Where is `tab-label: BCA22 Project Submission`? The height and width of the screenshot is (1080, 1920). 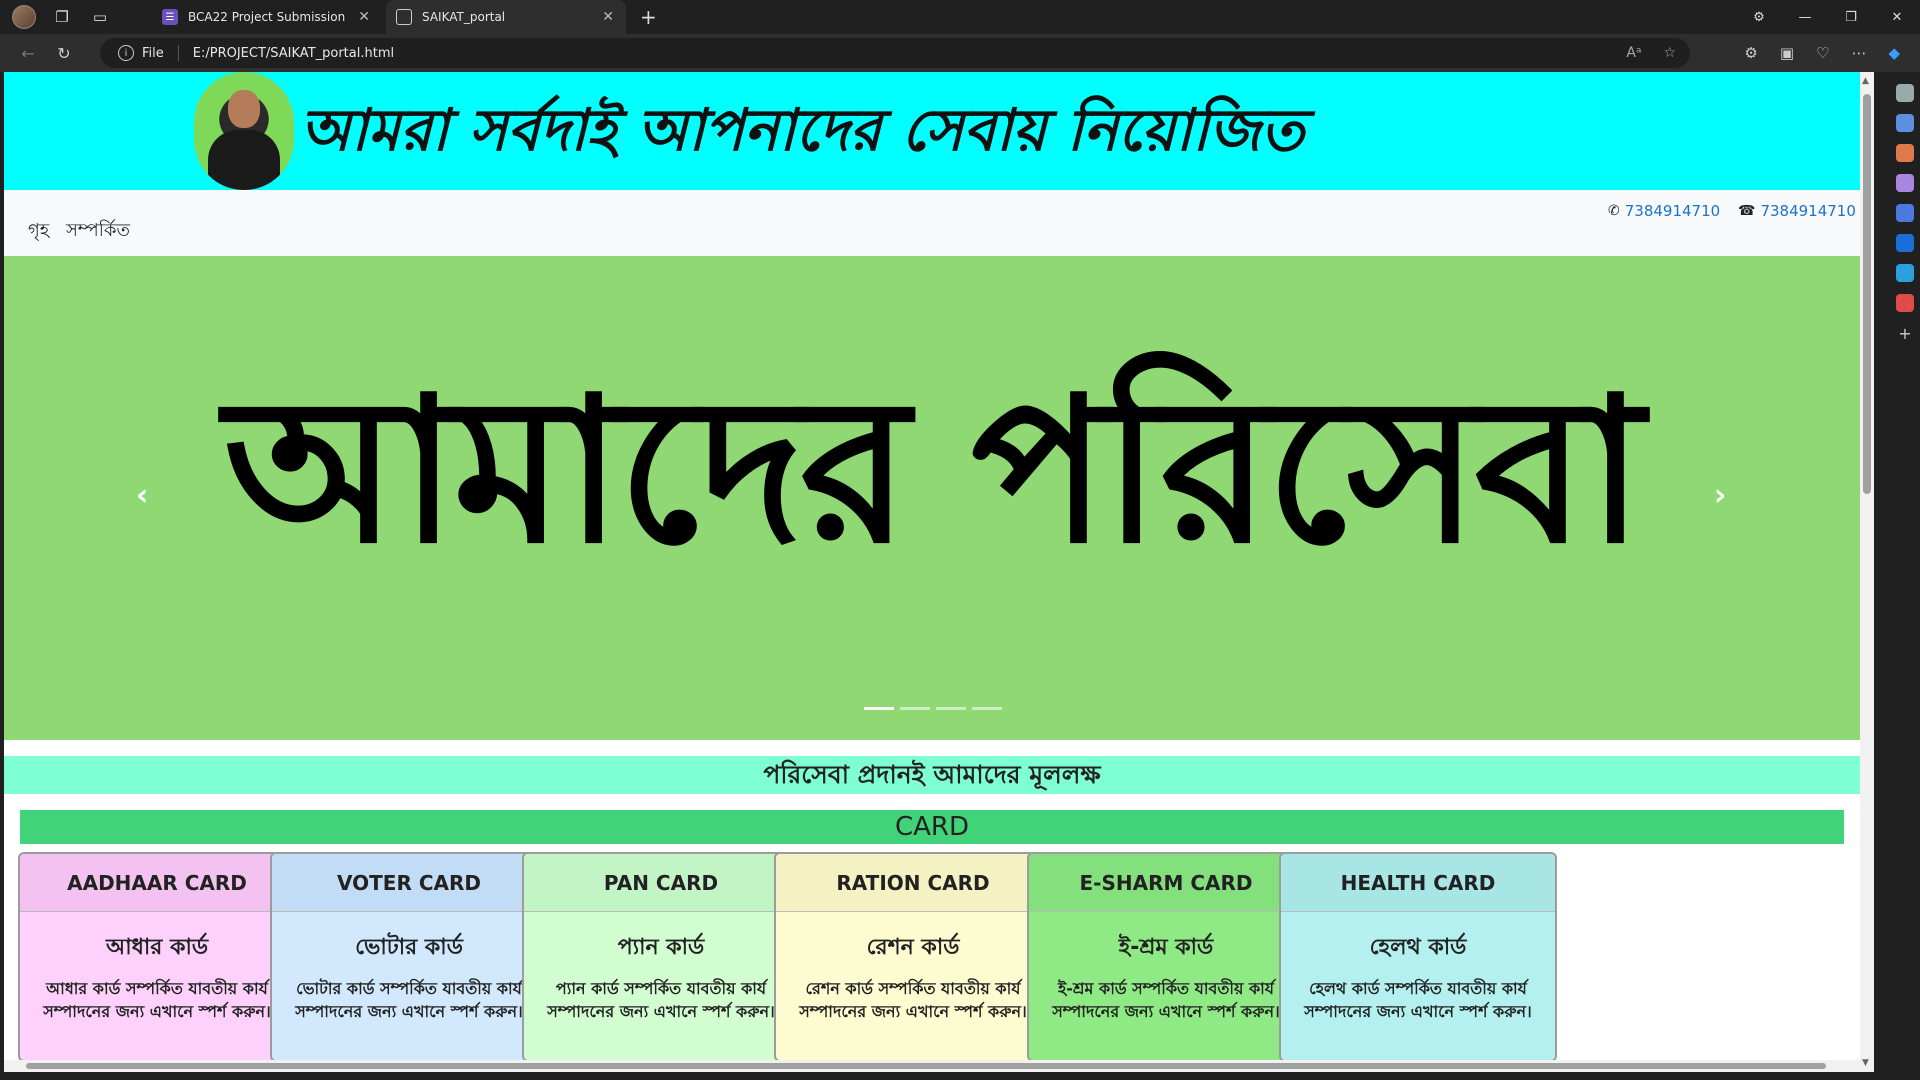 tab-label: BCA22 Project Submission is located at coordinates (267, 17).